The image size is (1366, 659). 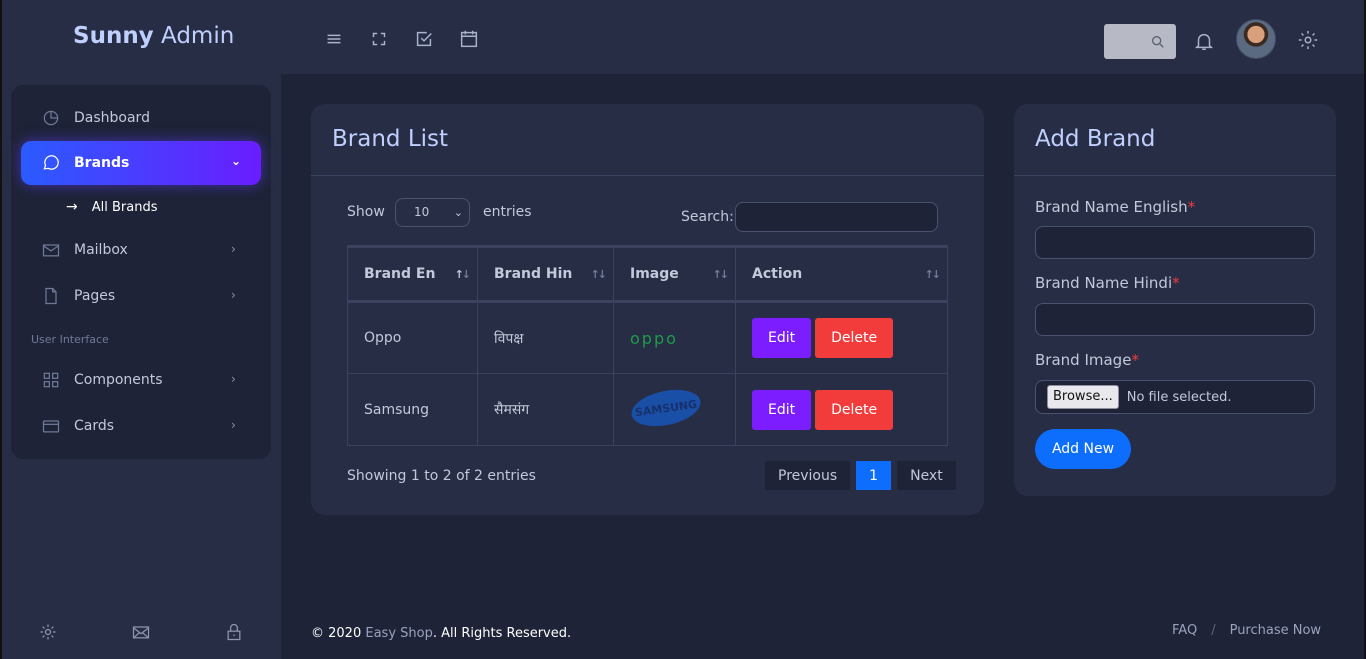 I want to click on card-title: Brand List, so click(x=390, y=139).